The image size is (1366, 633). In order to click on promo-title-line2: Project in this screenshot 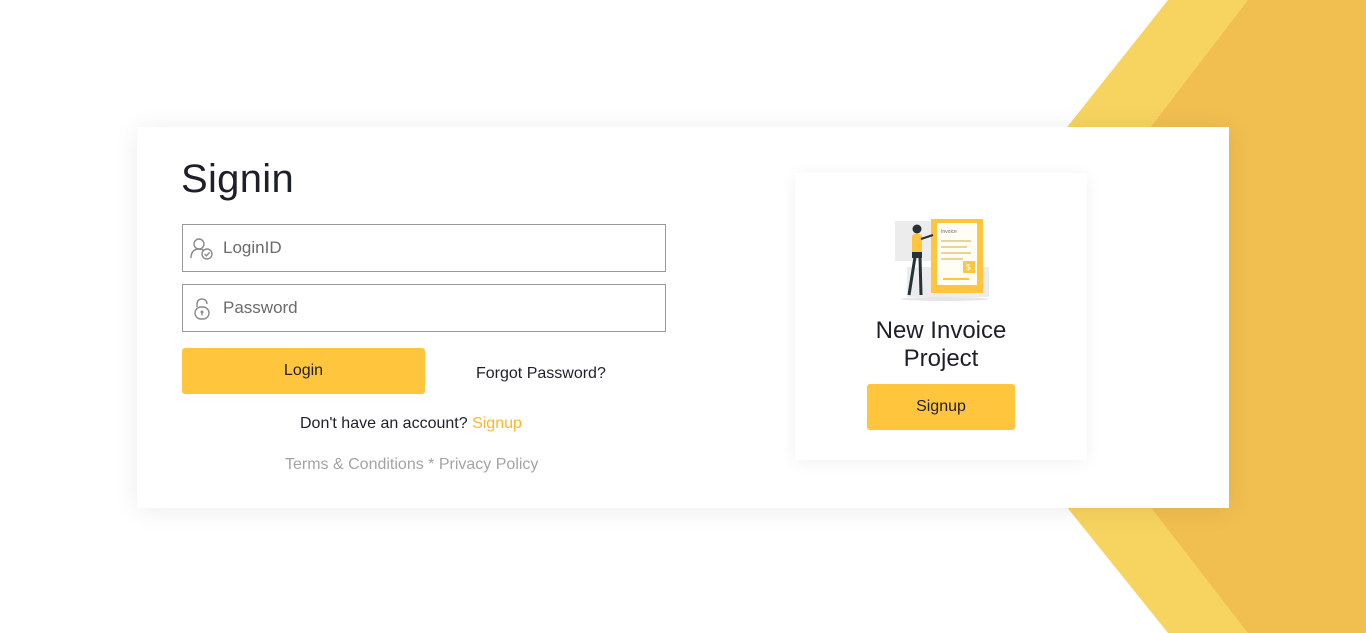, I will do `click(941, 358)`.